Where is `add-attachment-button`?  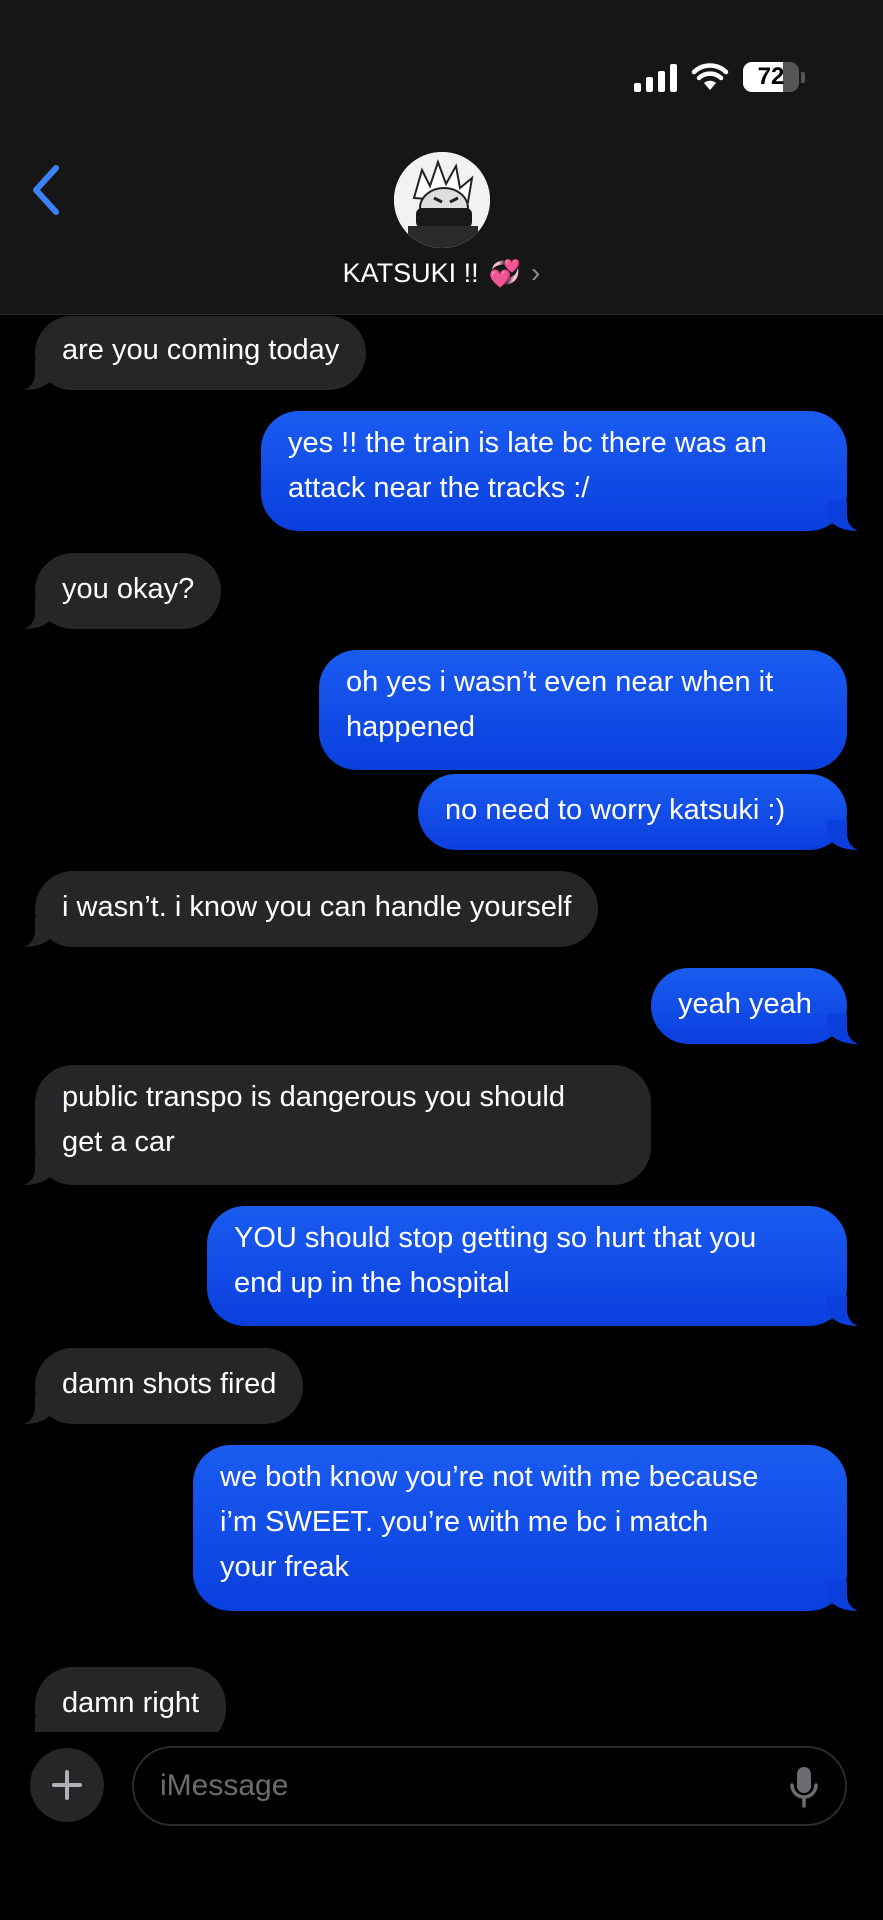
add-attachment-button is located at coordinates (67, 1785).